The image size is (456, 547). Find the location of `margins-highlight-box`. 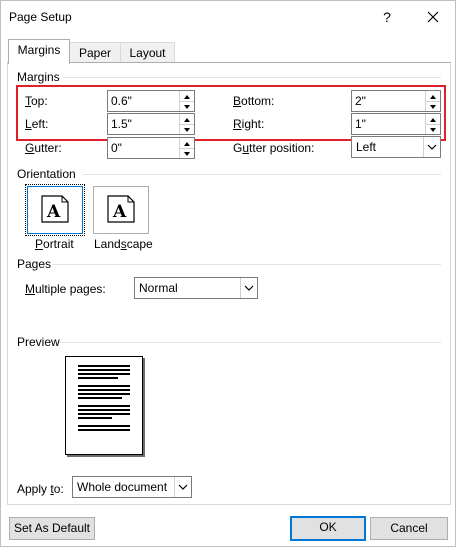

margins-highlight-box is located at coordinates (231, 113).